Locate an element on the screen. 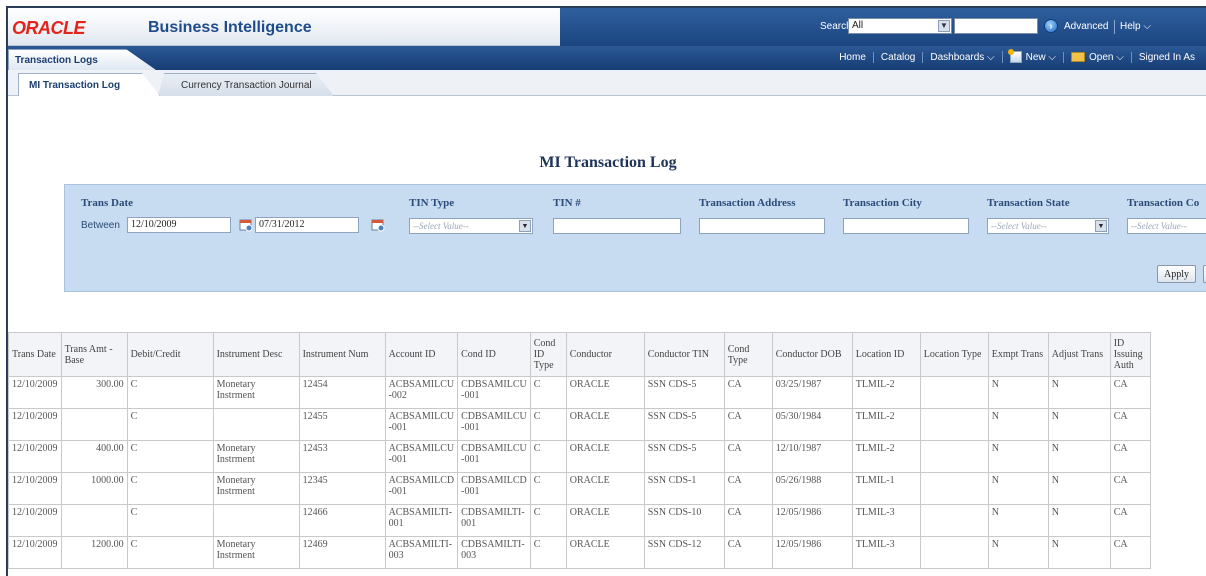 The height and width of the screenshot is (576, 1206). tab-mi-transaction-log: MI Transaction Log is located at coordinates (89, 84).